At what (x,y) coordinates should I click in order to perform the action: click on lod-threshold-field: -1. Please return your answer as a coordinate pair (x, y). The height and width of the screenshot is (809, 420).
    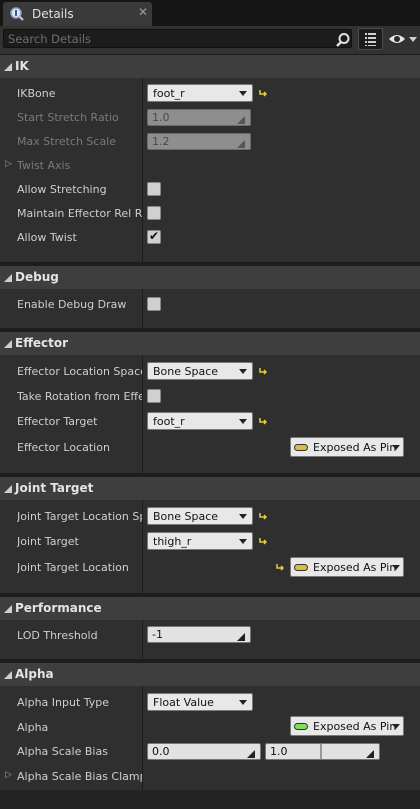
    Looking at the image, I should click on (199, 634).